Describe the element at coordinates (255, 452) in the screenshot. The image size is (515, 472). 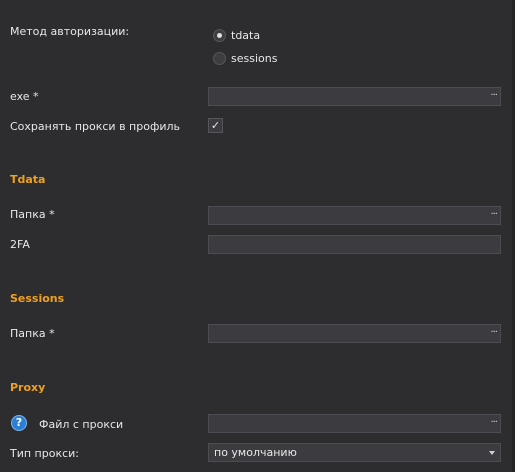
I see `proxy-type-value: по умолчанию` at that location.